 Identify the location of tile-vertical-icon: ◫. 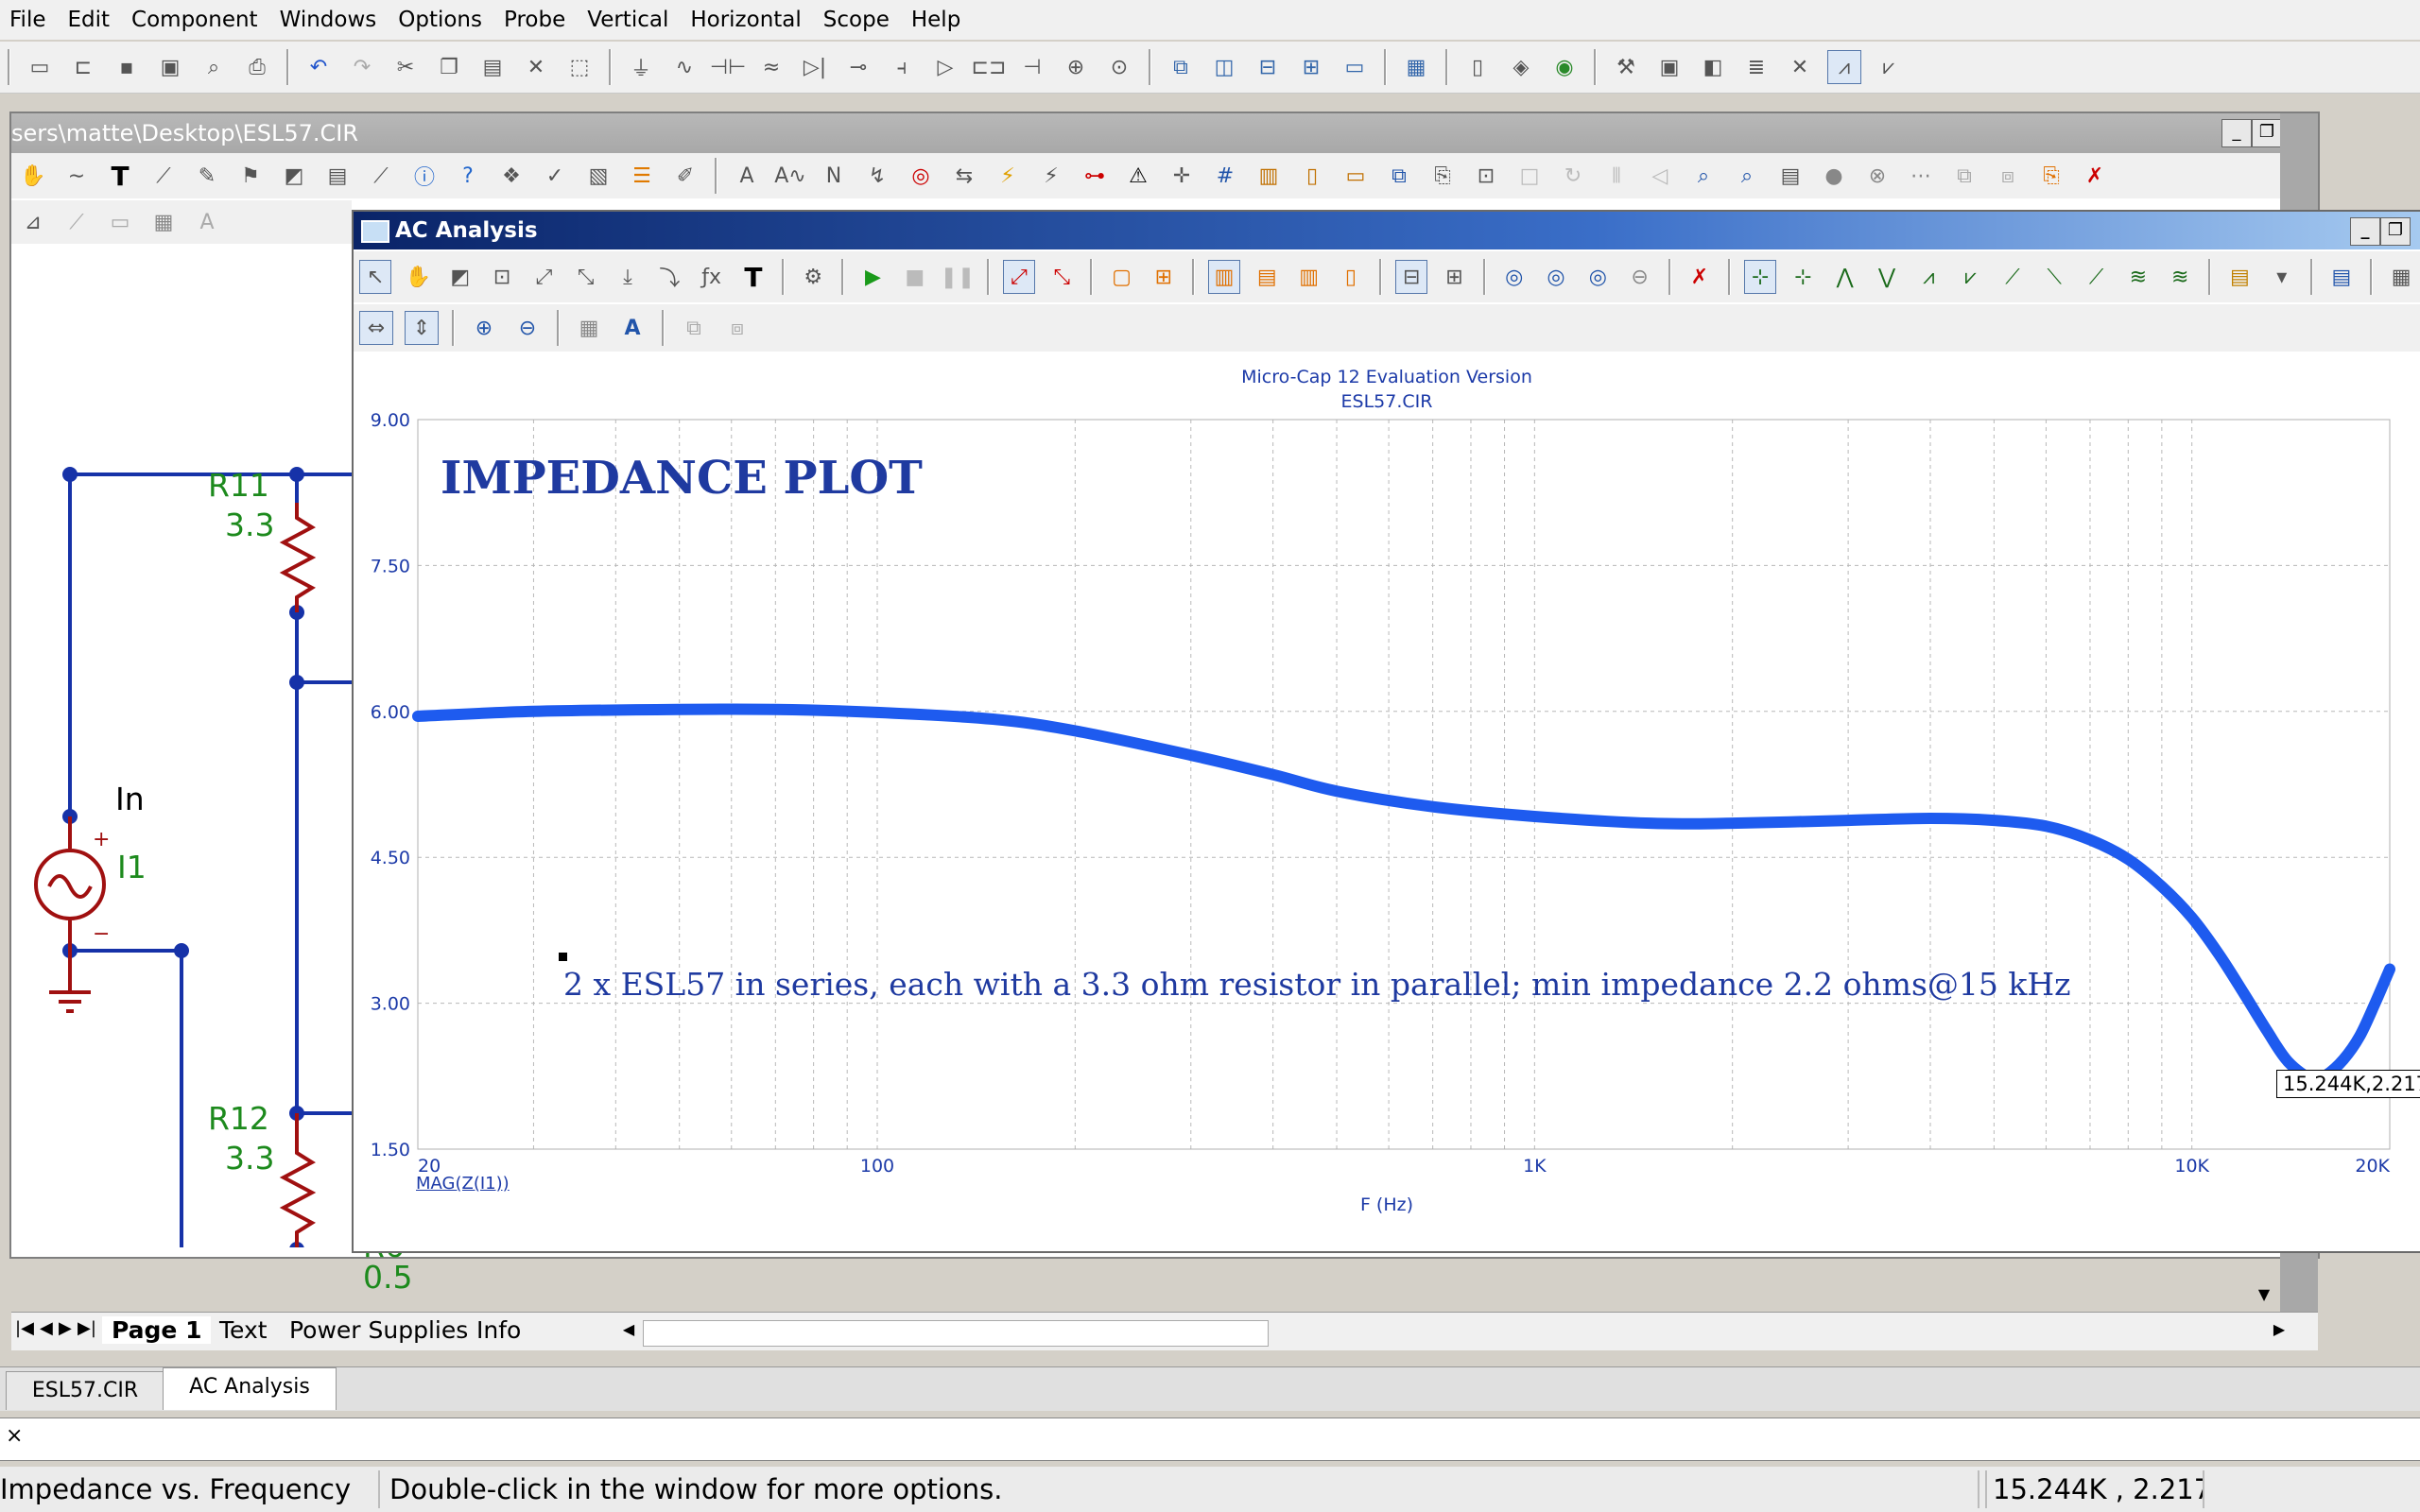
(1224, 67).